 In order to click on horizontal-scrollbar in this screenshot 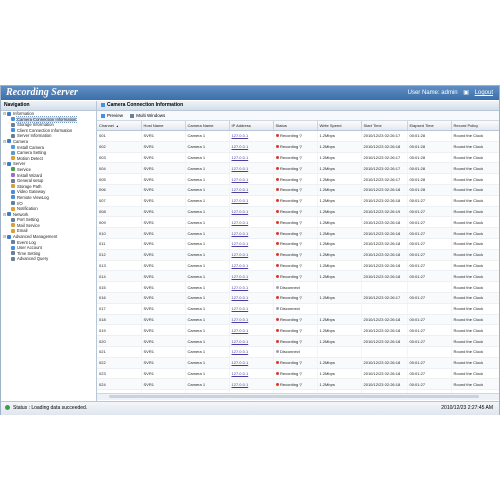, I will do `click(298, 396)`.